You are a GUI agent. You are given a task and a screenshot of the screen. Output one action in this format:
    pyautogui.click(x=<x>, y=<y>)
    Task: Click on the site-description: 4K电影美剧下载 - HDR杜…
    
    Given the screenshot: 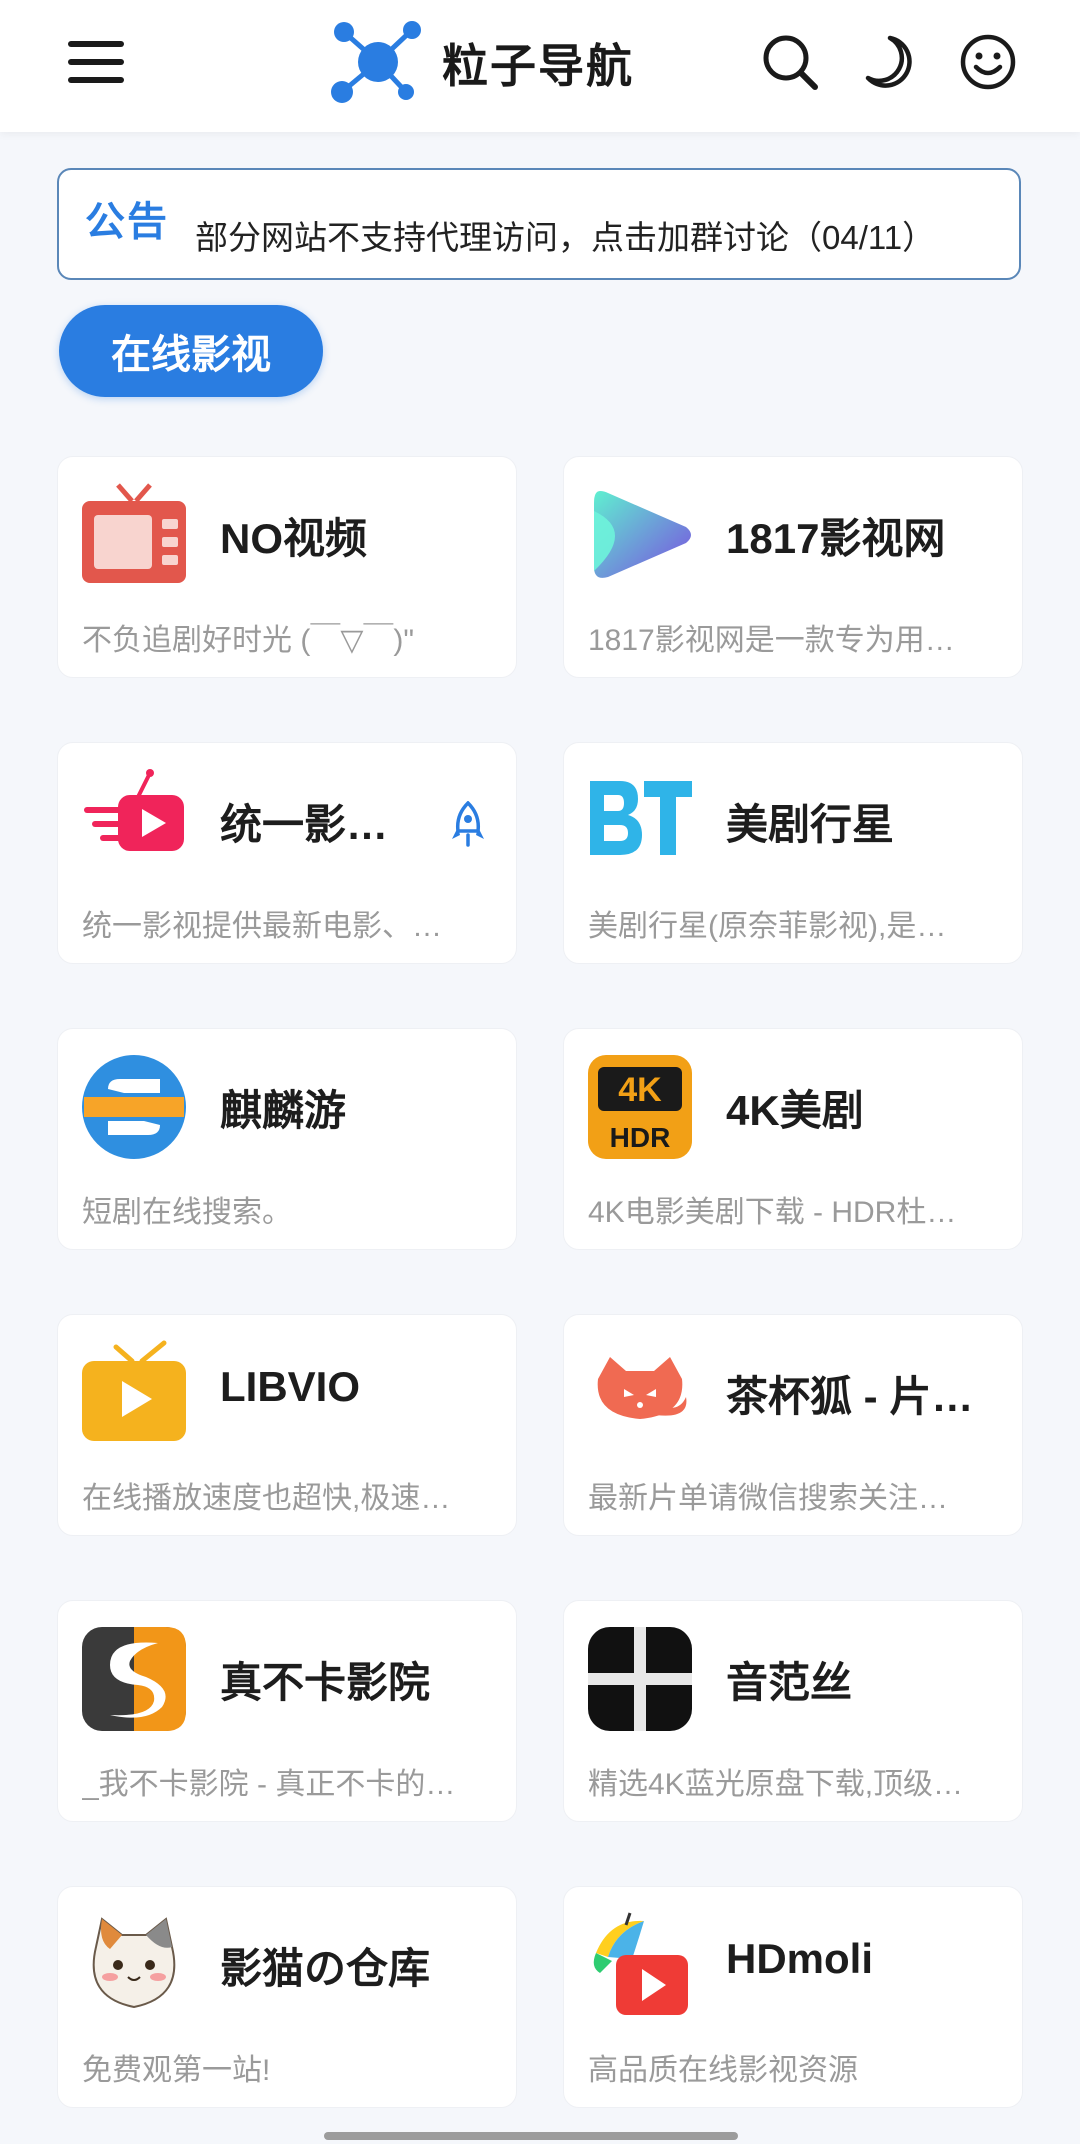 What is the action you would take?
    pyautogui.click(x=772, y=1212)
    